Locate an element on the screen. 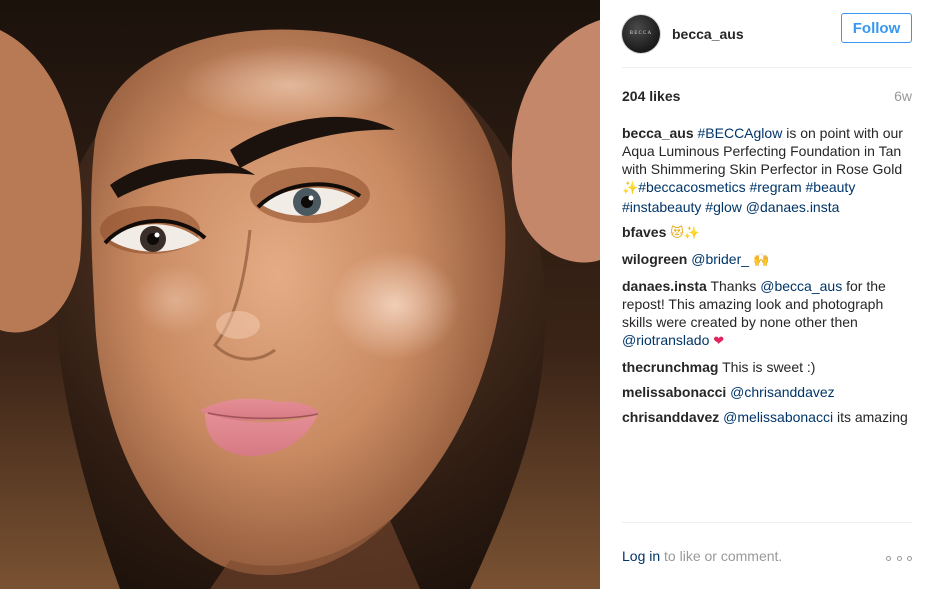  hashtag-link: #regram is located at coordinates (775, 187).